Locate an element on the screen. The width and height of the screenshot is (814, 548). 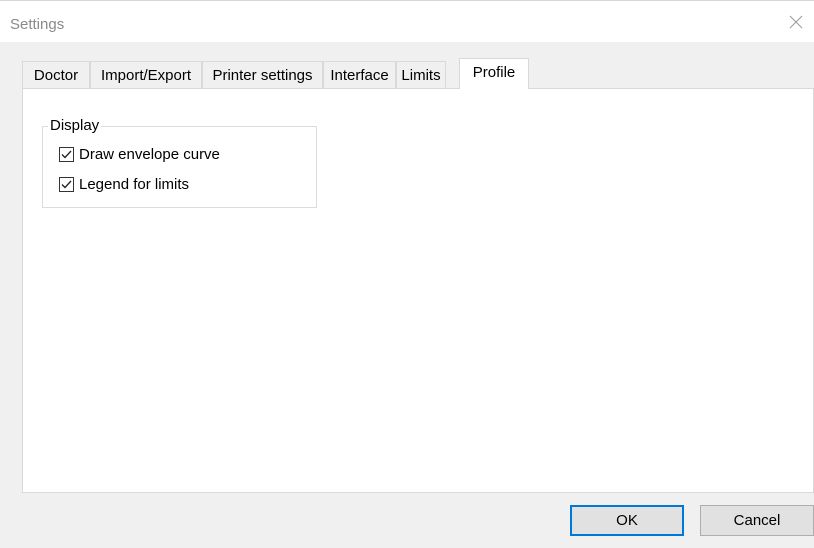
tab-label: Printer settings is located at coordinates (262, 75).